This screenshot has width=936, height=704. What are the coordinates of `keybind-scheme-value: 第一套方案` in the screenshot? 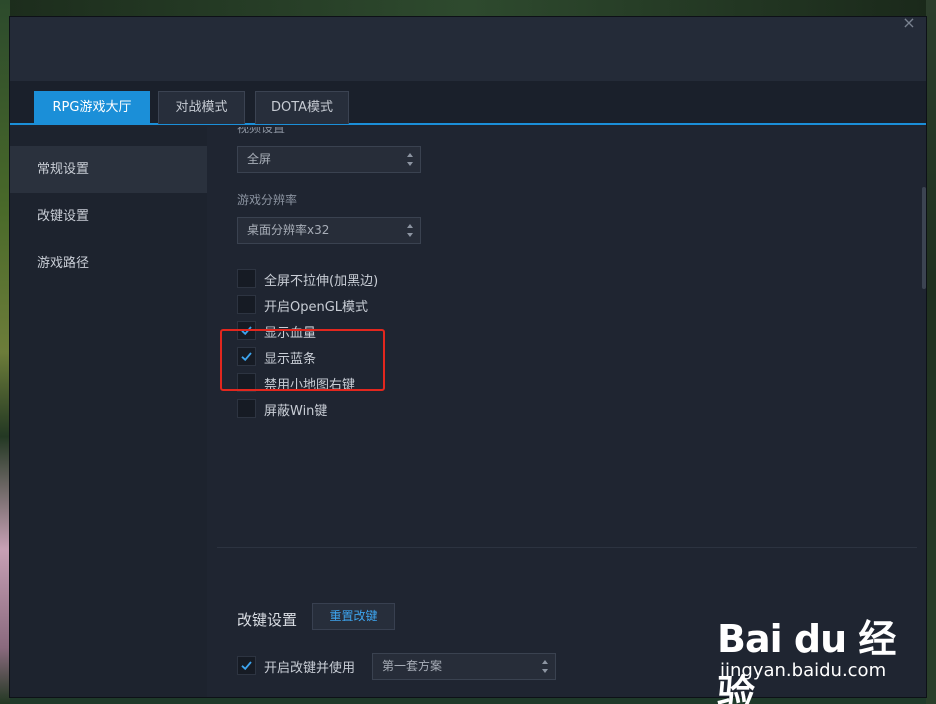 It's located at (412, 666).